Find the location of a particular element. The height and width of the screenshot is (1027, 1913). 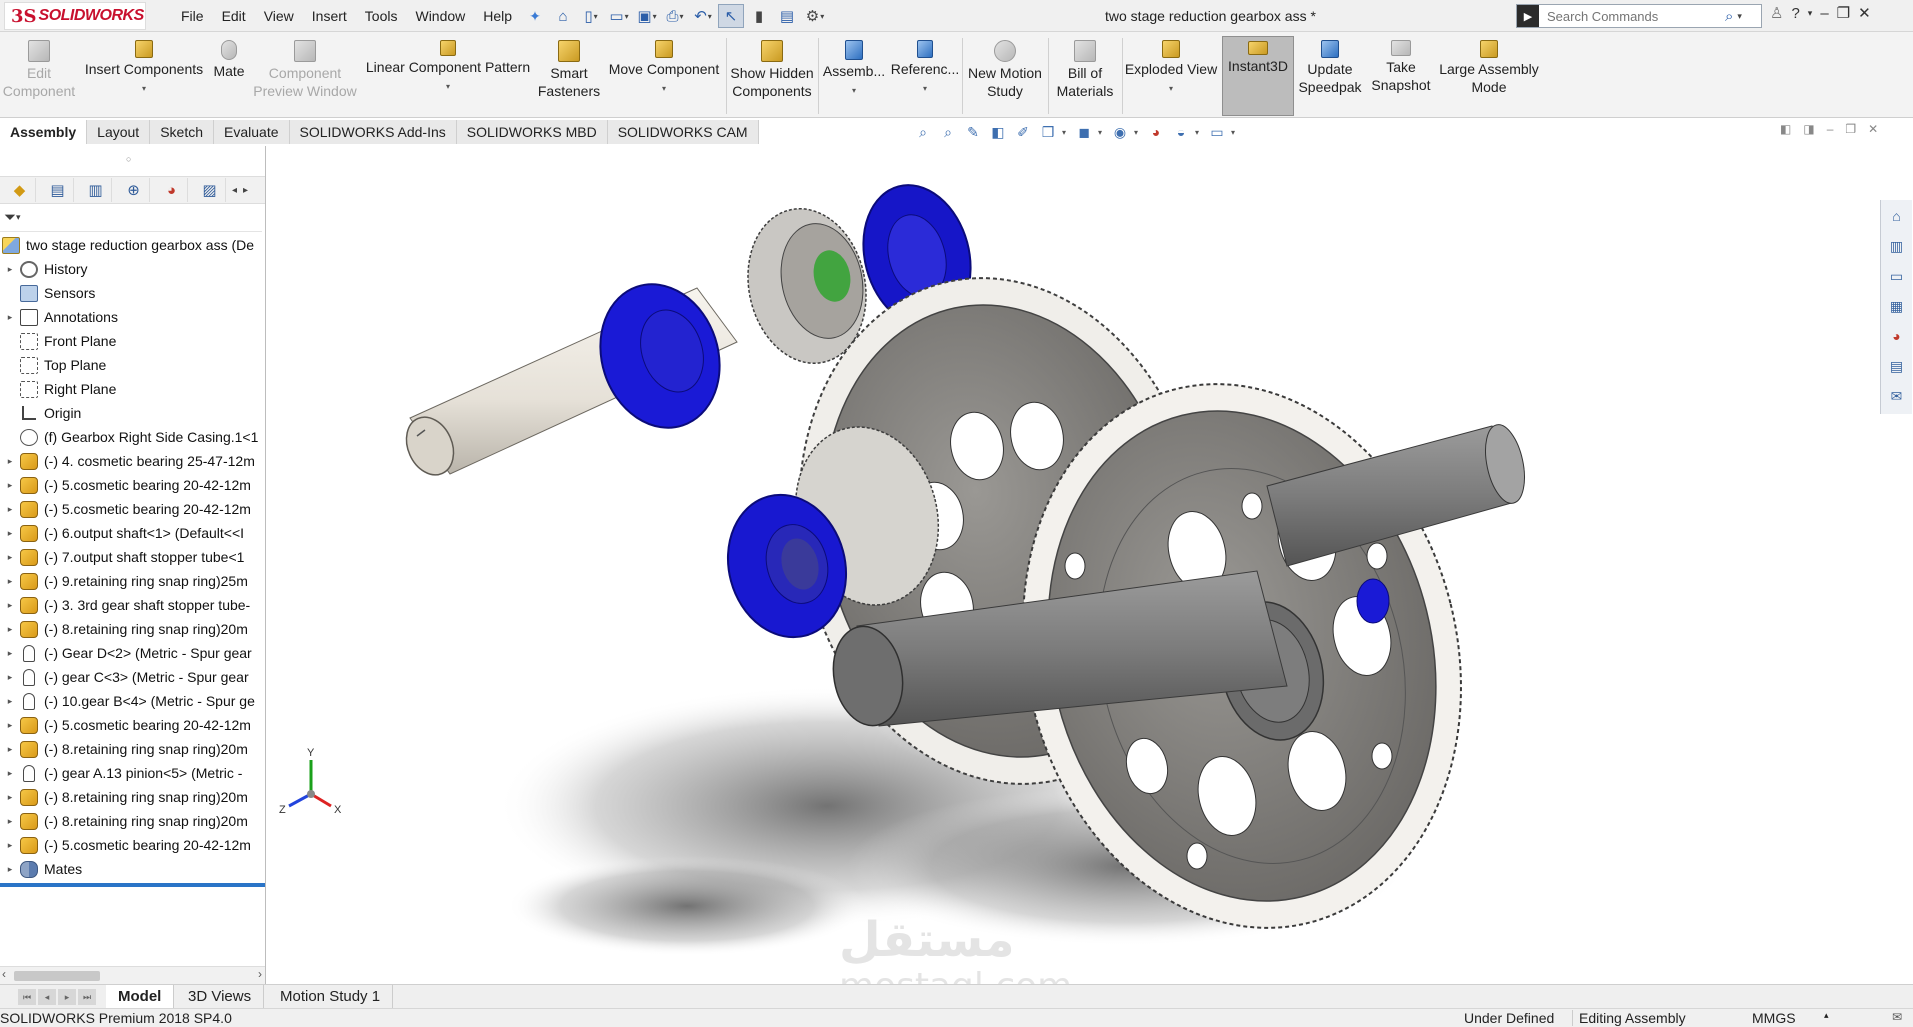

tree-item: ▸ History is located at coordinates (132, 269).